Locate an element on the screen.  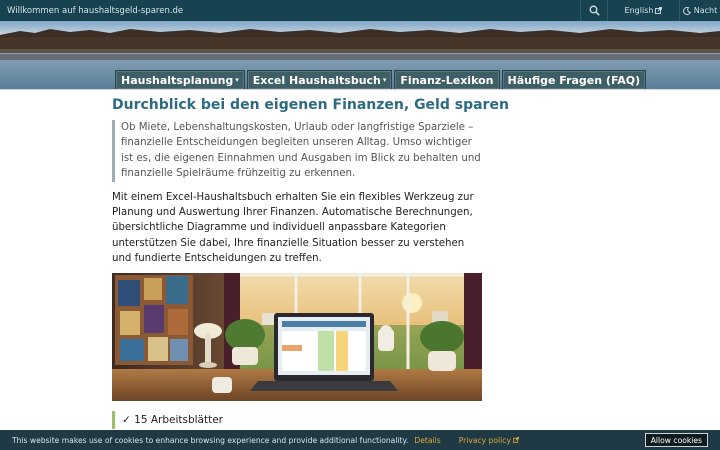
nav-tab-label: Häufige Fragen (FAQ) is located at coordinates (574, 80).